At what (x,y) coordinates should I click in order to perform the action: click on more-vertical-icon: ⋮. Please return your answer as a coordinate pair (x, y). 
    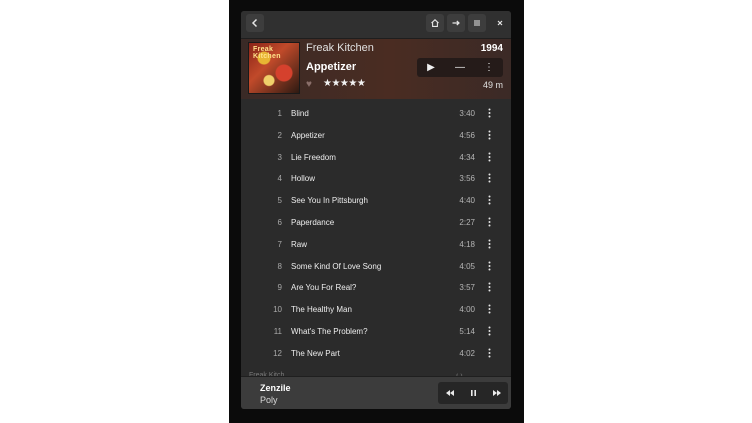
    Looking at the image, I should click on (489, 67).